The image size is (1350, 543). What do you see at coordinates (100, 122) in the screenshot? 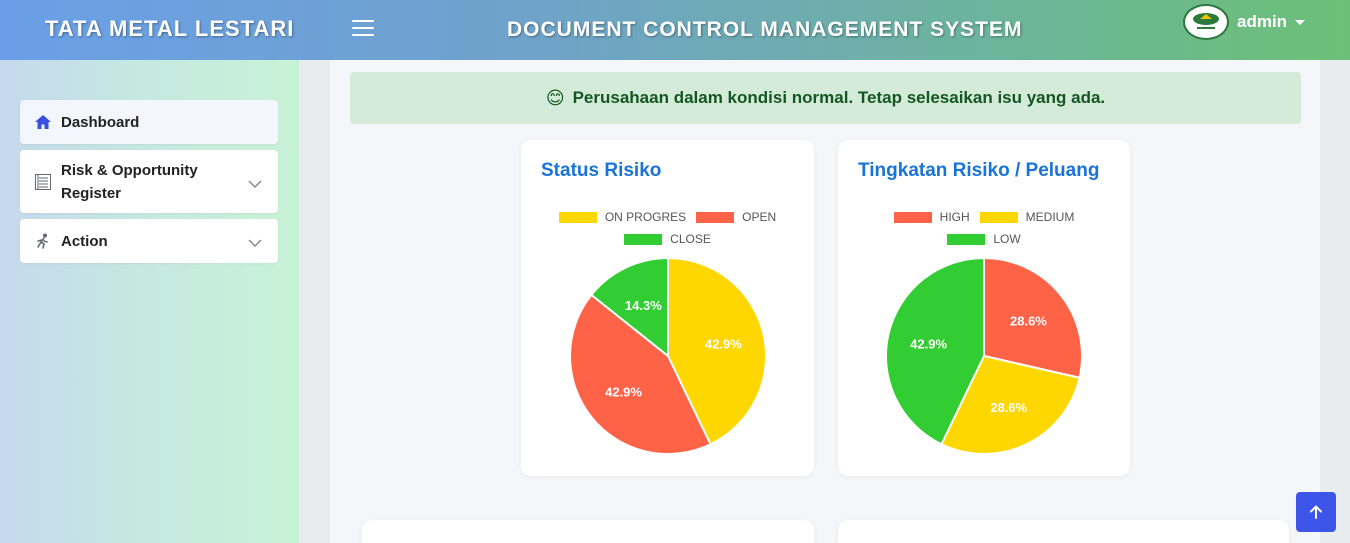
I see `sidebar-item-label: Dashboard` at bounding box center [100, 122].